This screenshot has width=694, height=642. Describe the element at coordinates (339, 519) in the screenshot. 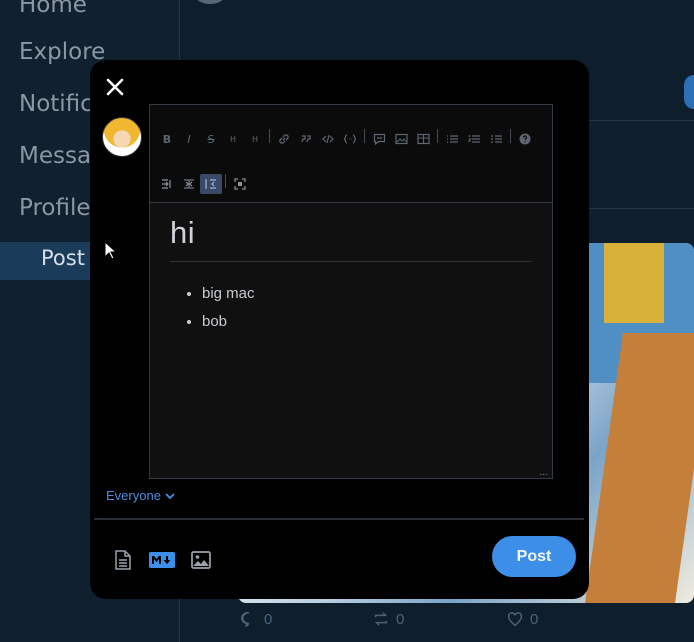

I see `divider` at that location.